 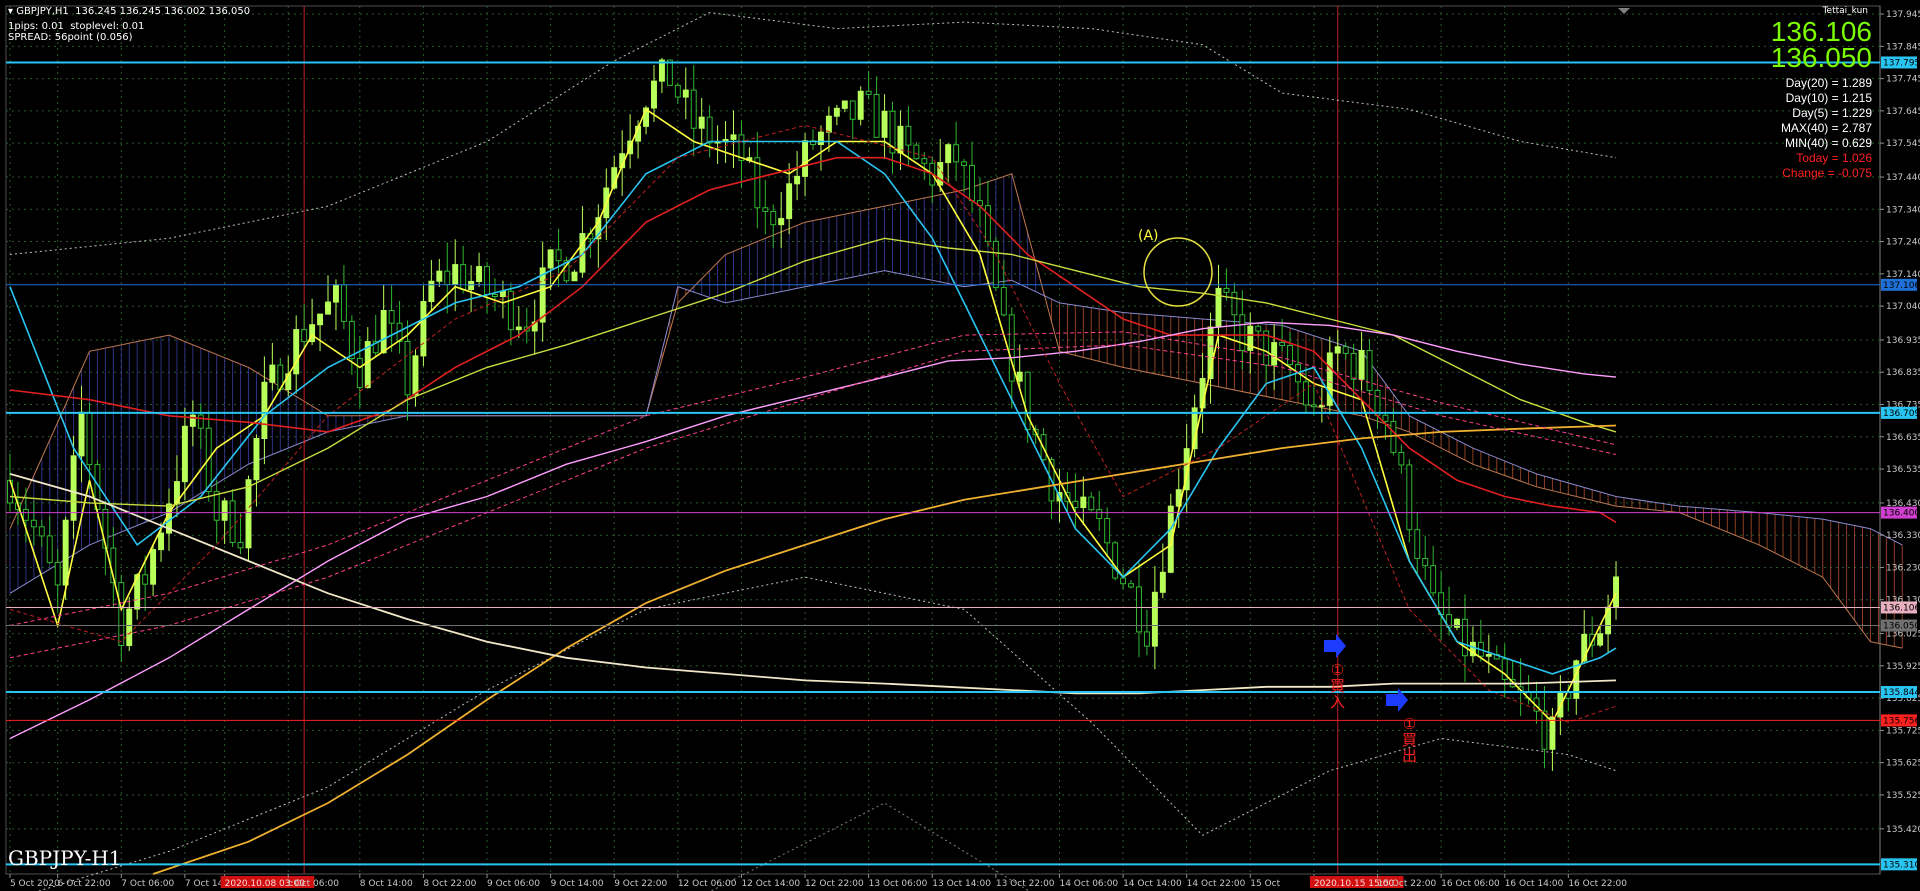 What do you see at coordinates (1152, 884) in the screenshot?
I see `x-tick-label: 14 Oct 14:00` at bounding box center [1152, 884].